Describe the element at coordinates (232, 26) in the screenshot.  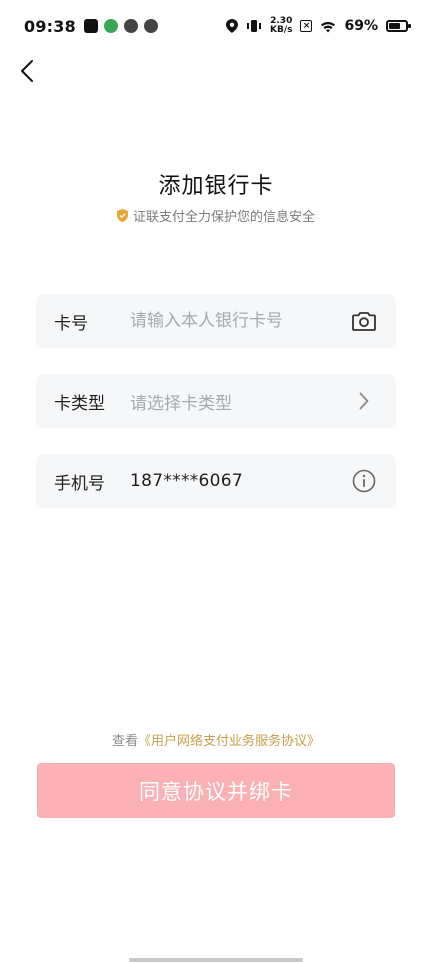
I see `location-icon` at that location.